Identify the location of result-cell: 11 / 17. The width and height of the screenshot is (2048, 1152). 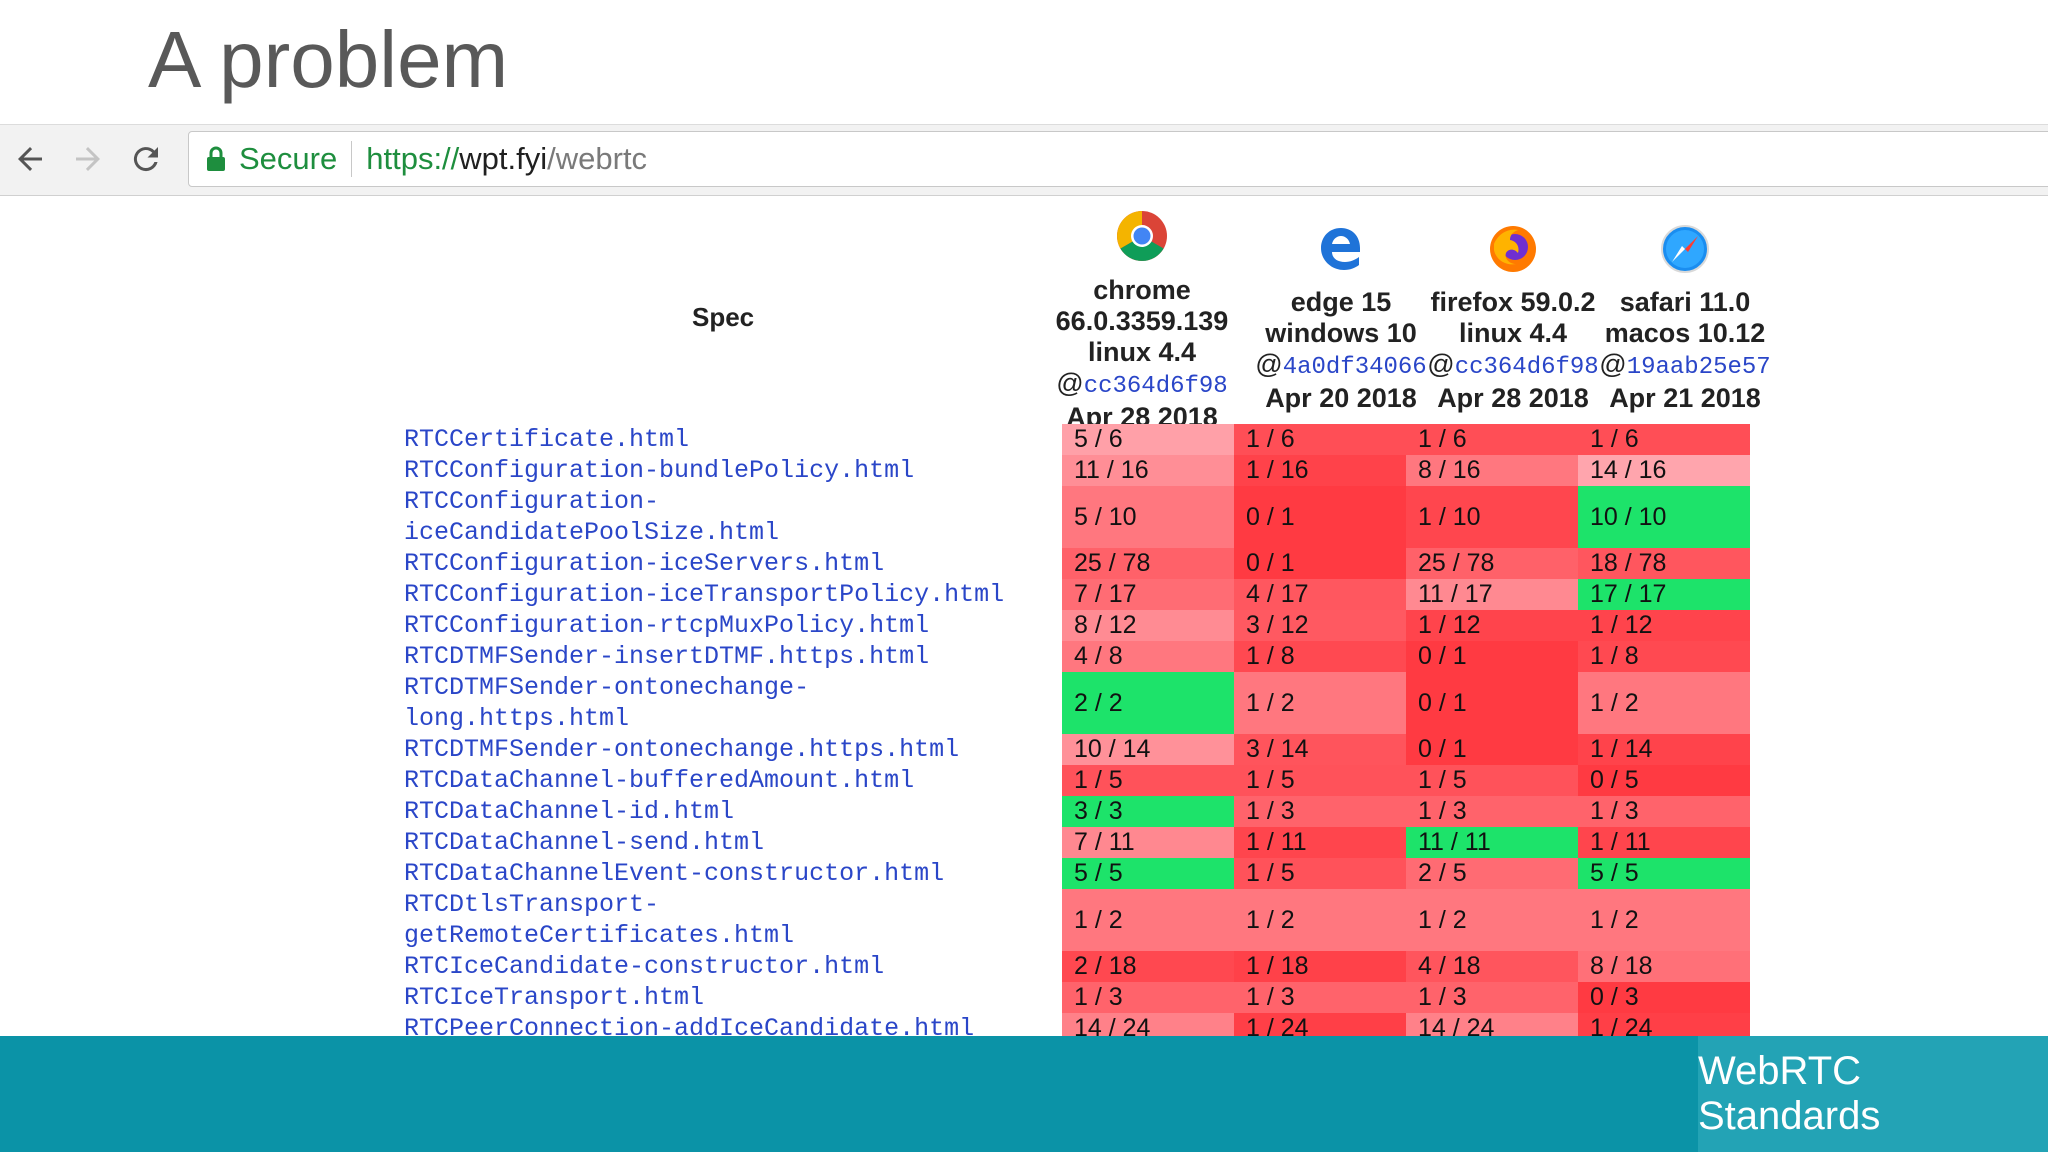
(1492, 594).